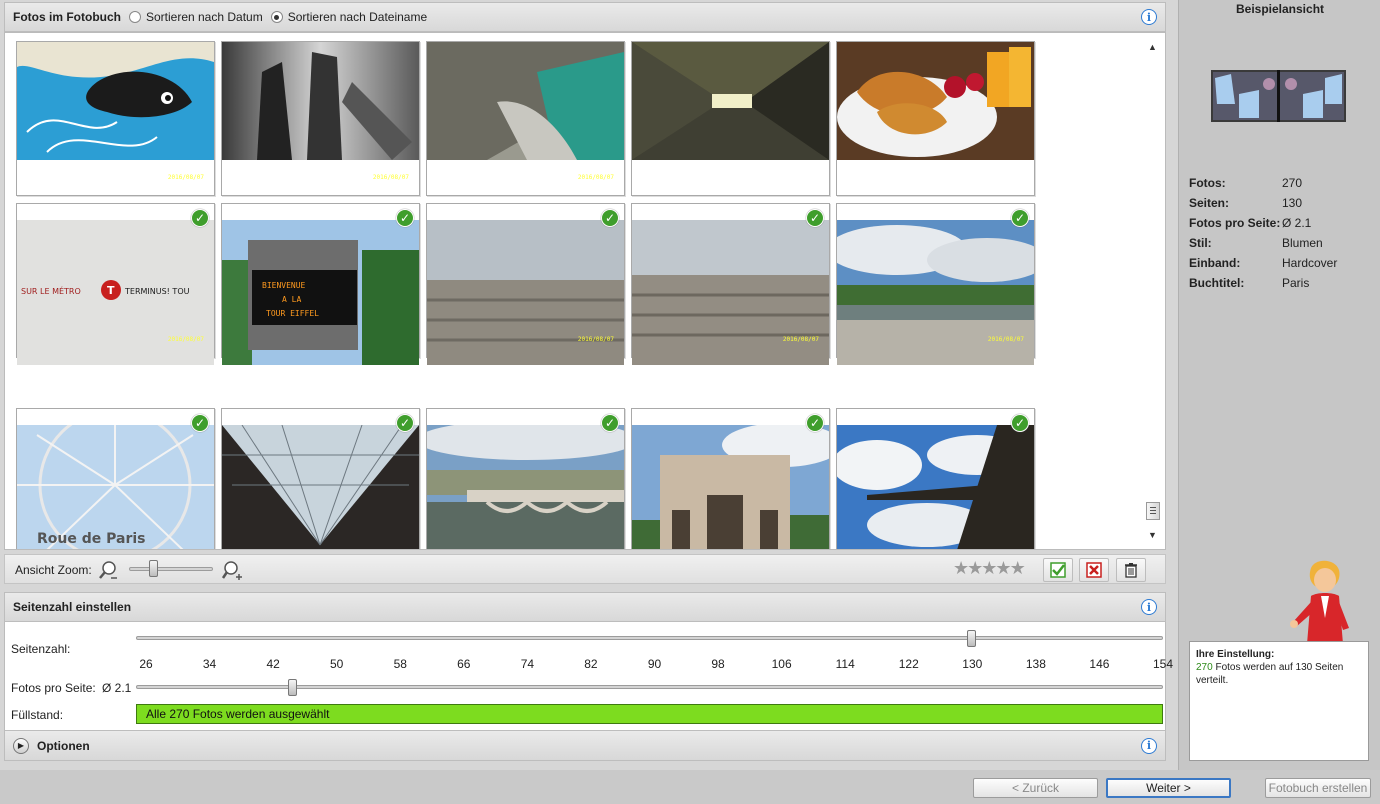 Image resolution: width=1380 pixels, height=804 pixels. Describe the element at coordinates (1152, 535) in the screenshot. I see `scroll-down-arrow-icon: ▼` at that location.